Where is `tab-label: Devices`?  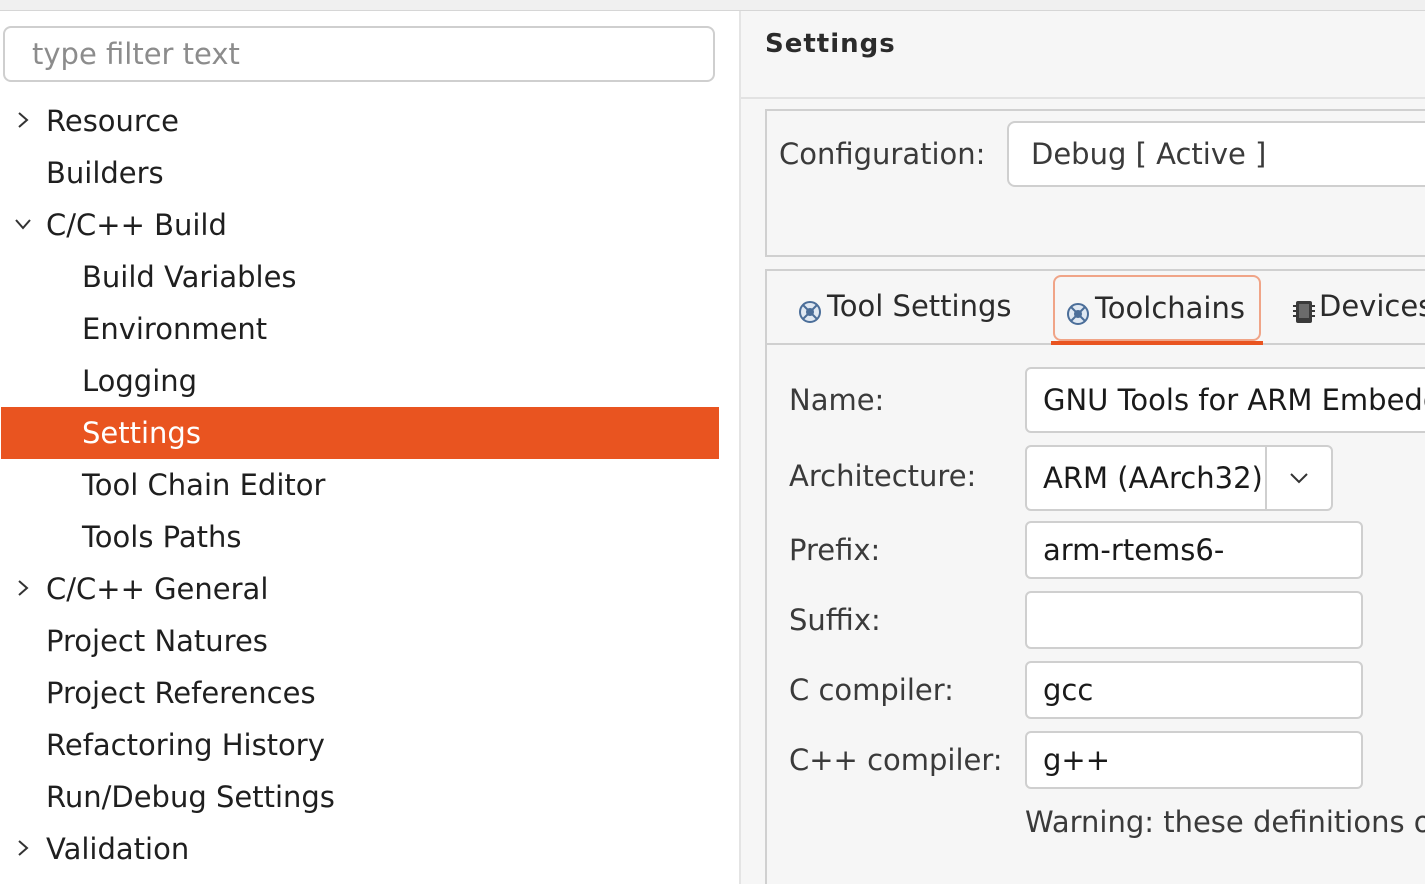
tab-label: Devices is located at coordinates (1372, 306).